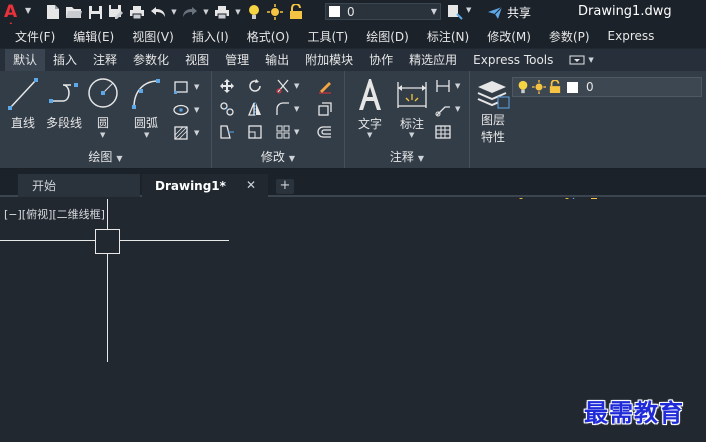 The height and width of the screenshot is (442, 706). I want to click on draw-panel-title: 绘图 ▼, so click(105, 156).